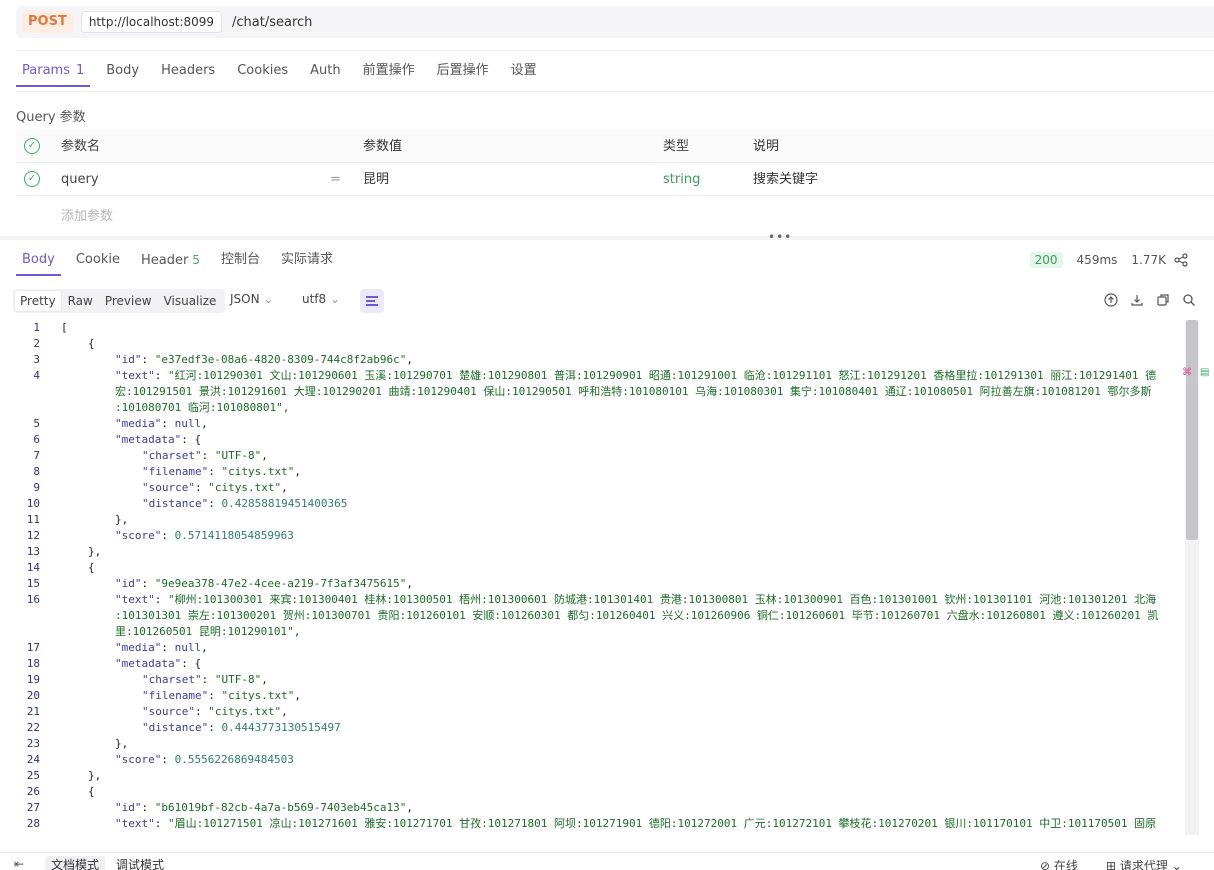 The width and height of the screenshot is (1214, 870). Describe the element at coordinates (36, 375) in the screenshot. I see `line-number: 4` at that location.